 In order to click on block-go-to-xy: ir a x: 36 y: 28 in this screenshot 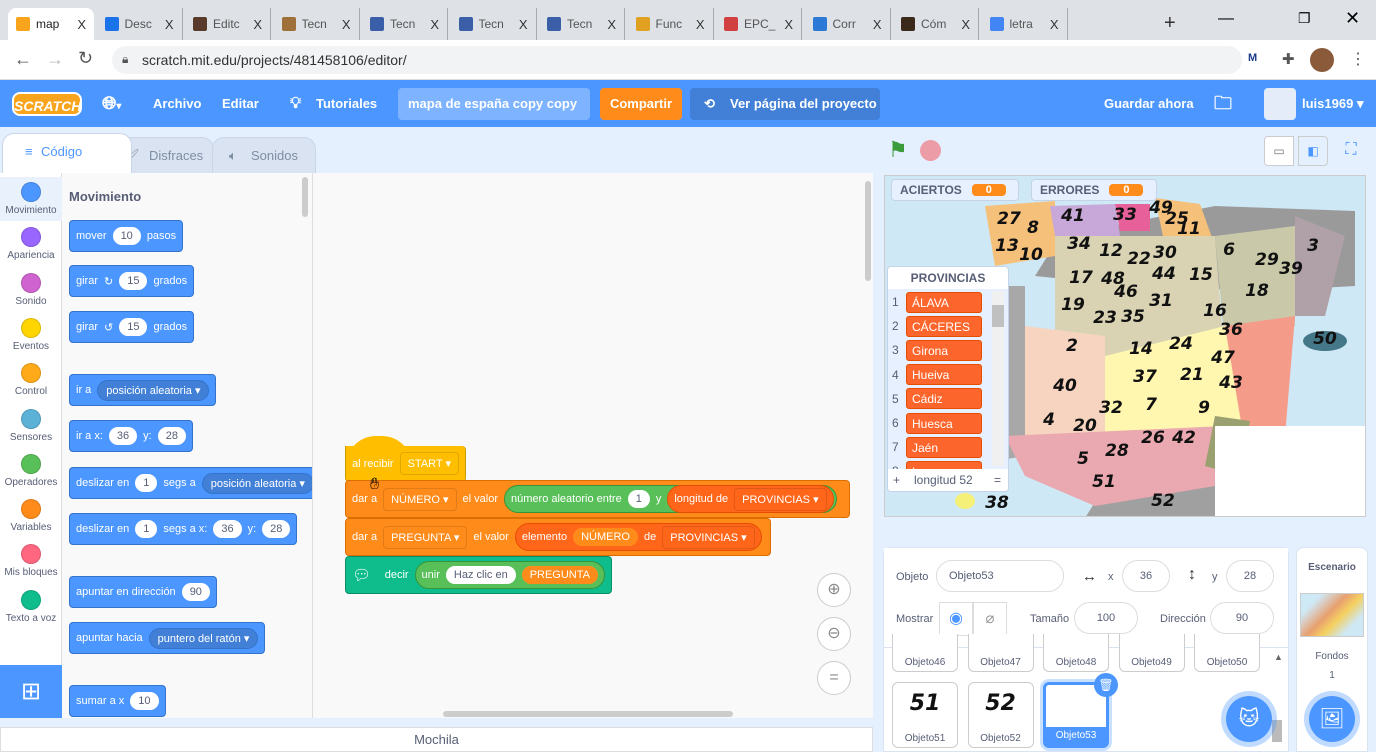, I will do `click(131, 436)`.